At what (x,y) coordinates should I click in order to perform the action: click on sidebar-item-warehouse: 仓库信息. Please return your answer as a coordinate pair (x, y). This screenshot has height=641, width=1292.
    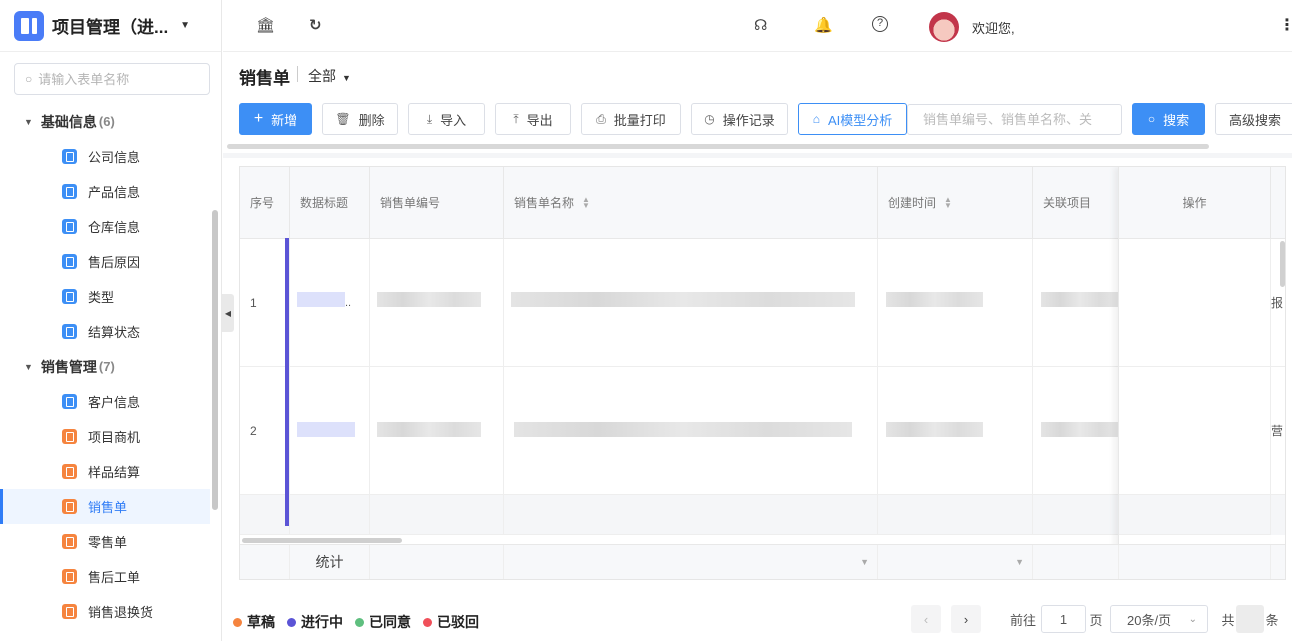
    Looking at the image, I should click on (105, 226).